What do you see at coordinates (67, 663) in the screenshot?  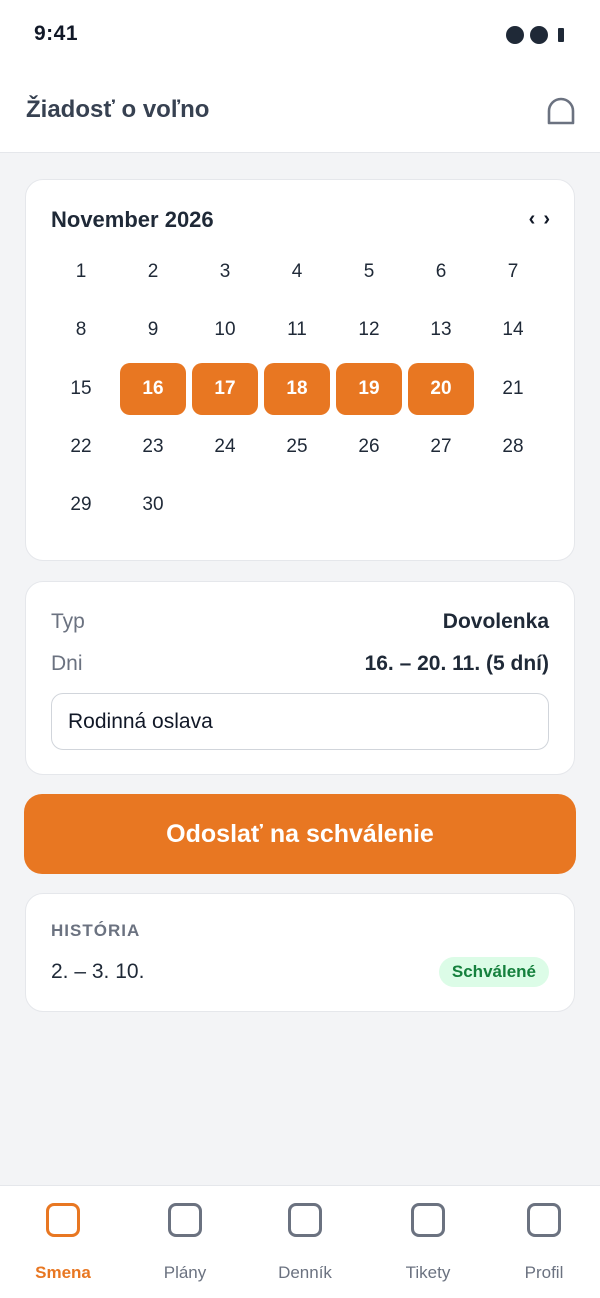 I see `days-label: Dni` at bounding box center [67, 663].